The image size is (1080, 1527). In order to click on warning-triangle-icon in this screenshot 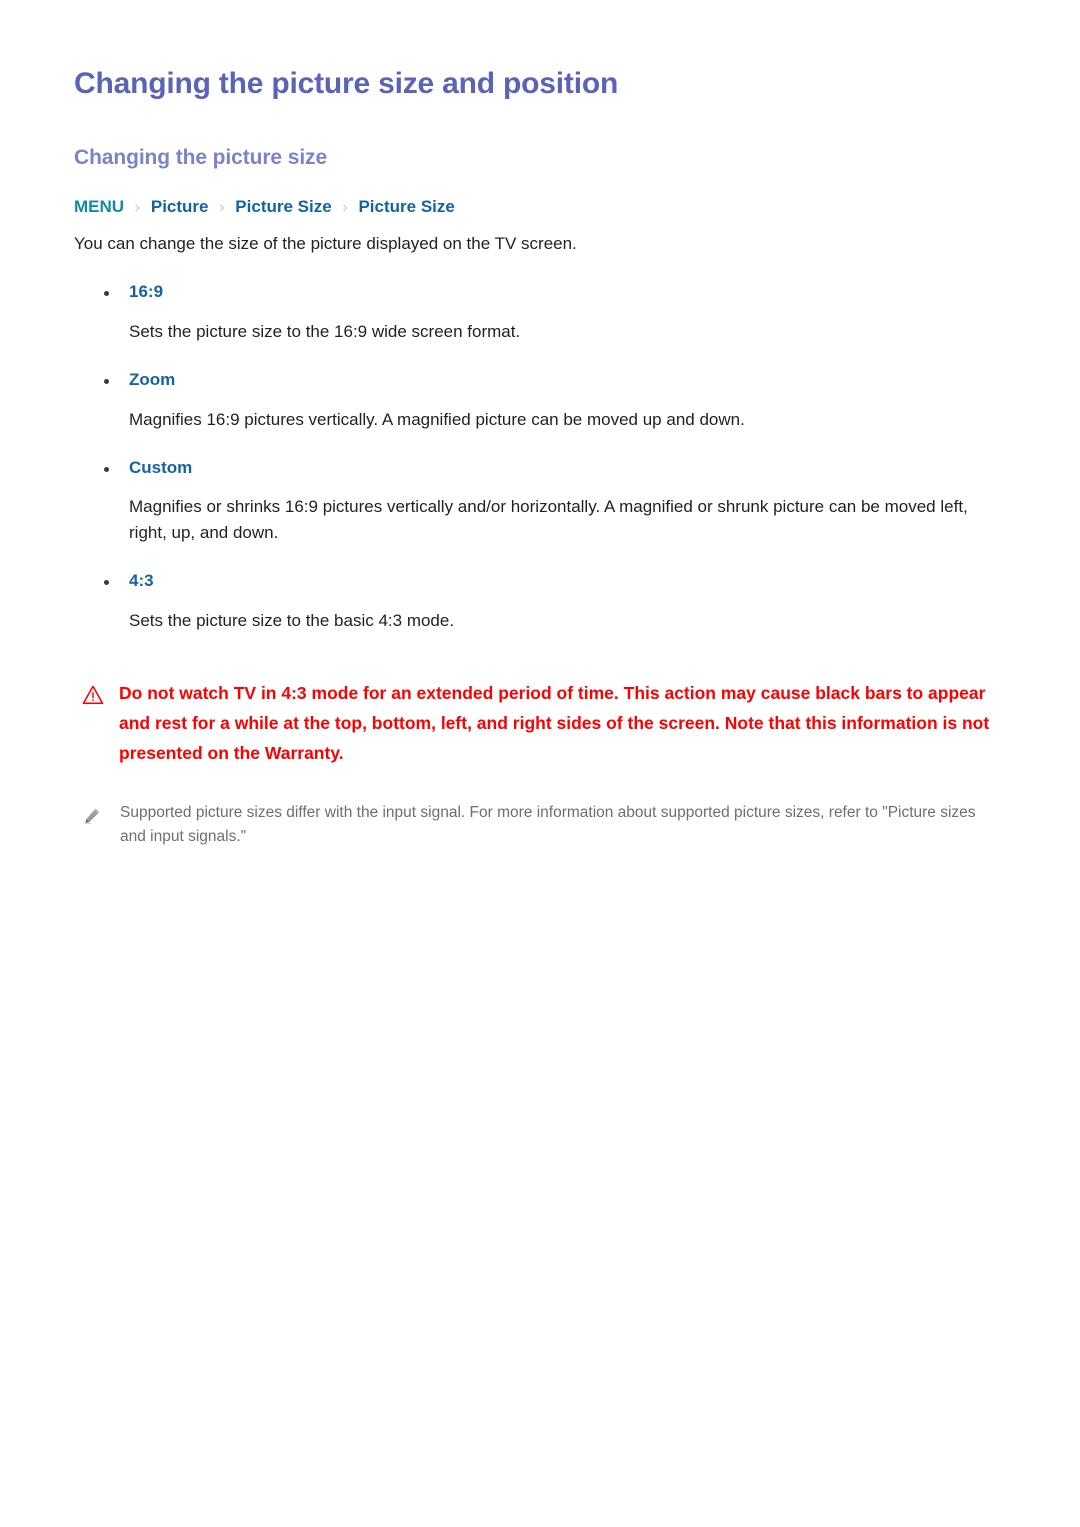, I will do `click(93, 695)`.